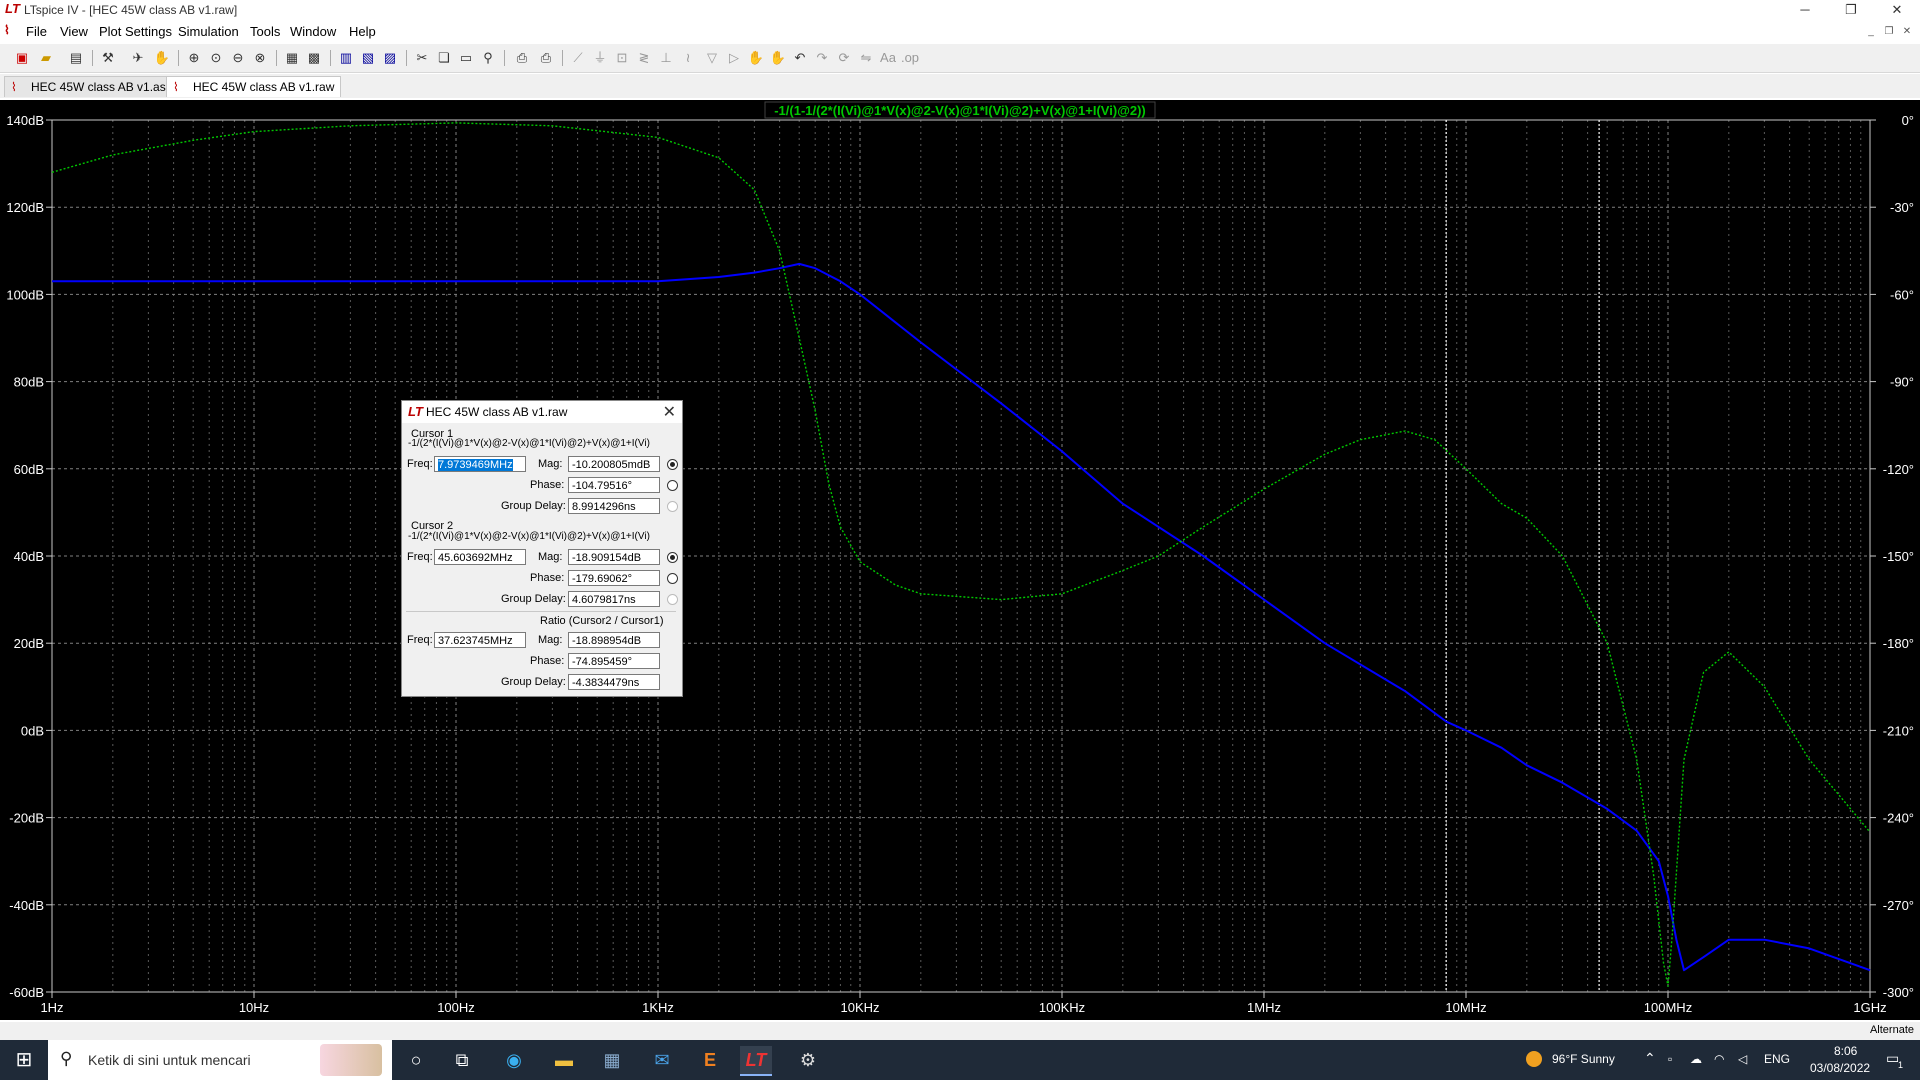 The width and height of the screenshot is (1920, 1080). Describe the element at coordinates (1851, 10) in the screenshot. I see `restore-button: ❐` at that location.